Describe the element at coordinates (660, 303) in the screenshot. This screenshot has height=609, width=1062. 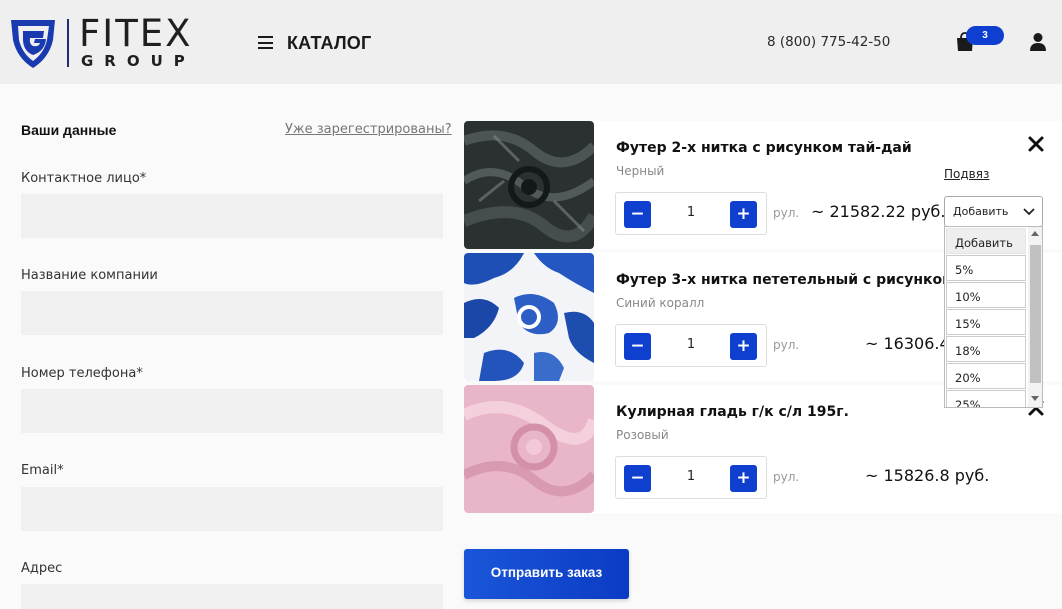
I see `product-color: Синий коралл` at that location.